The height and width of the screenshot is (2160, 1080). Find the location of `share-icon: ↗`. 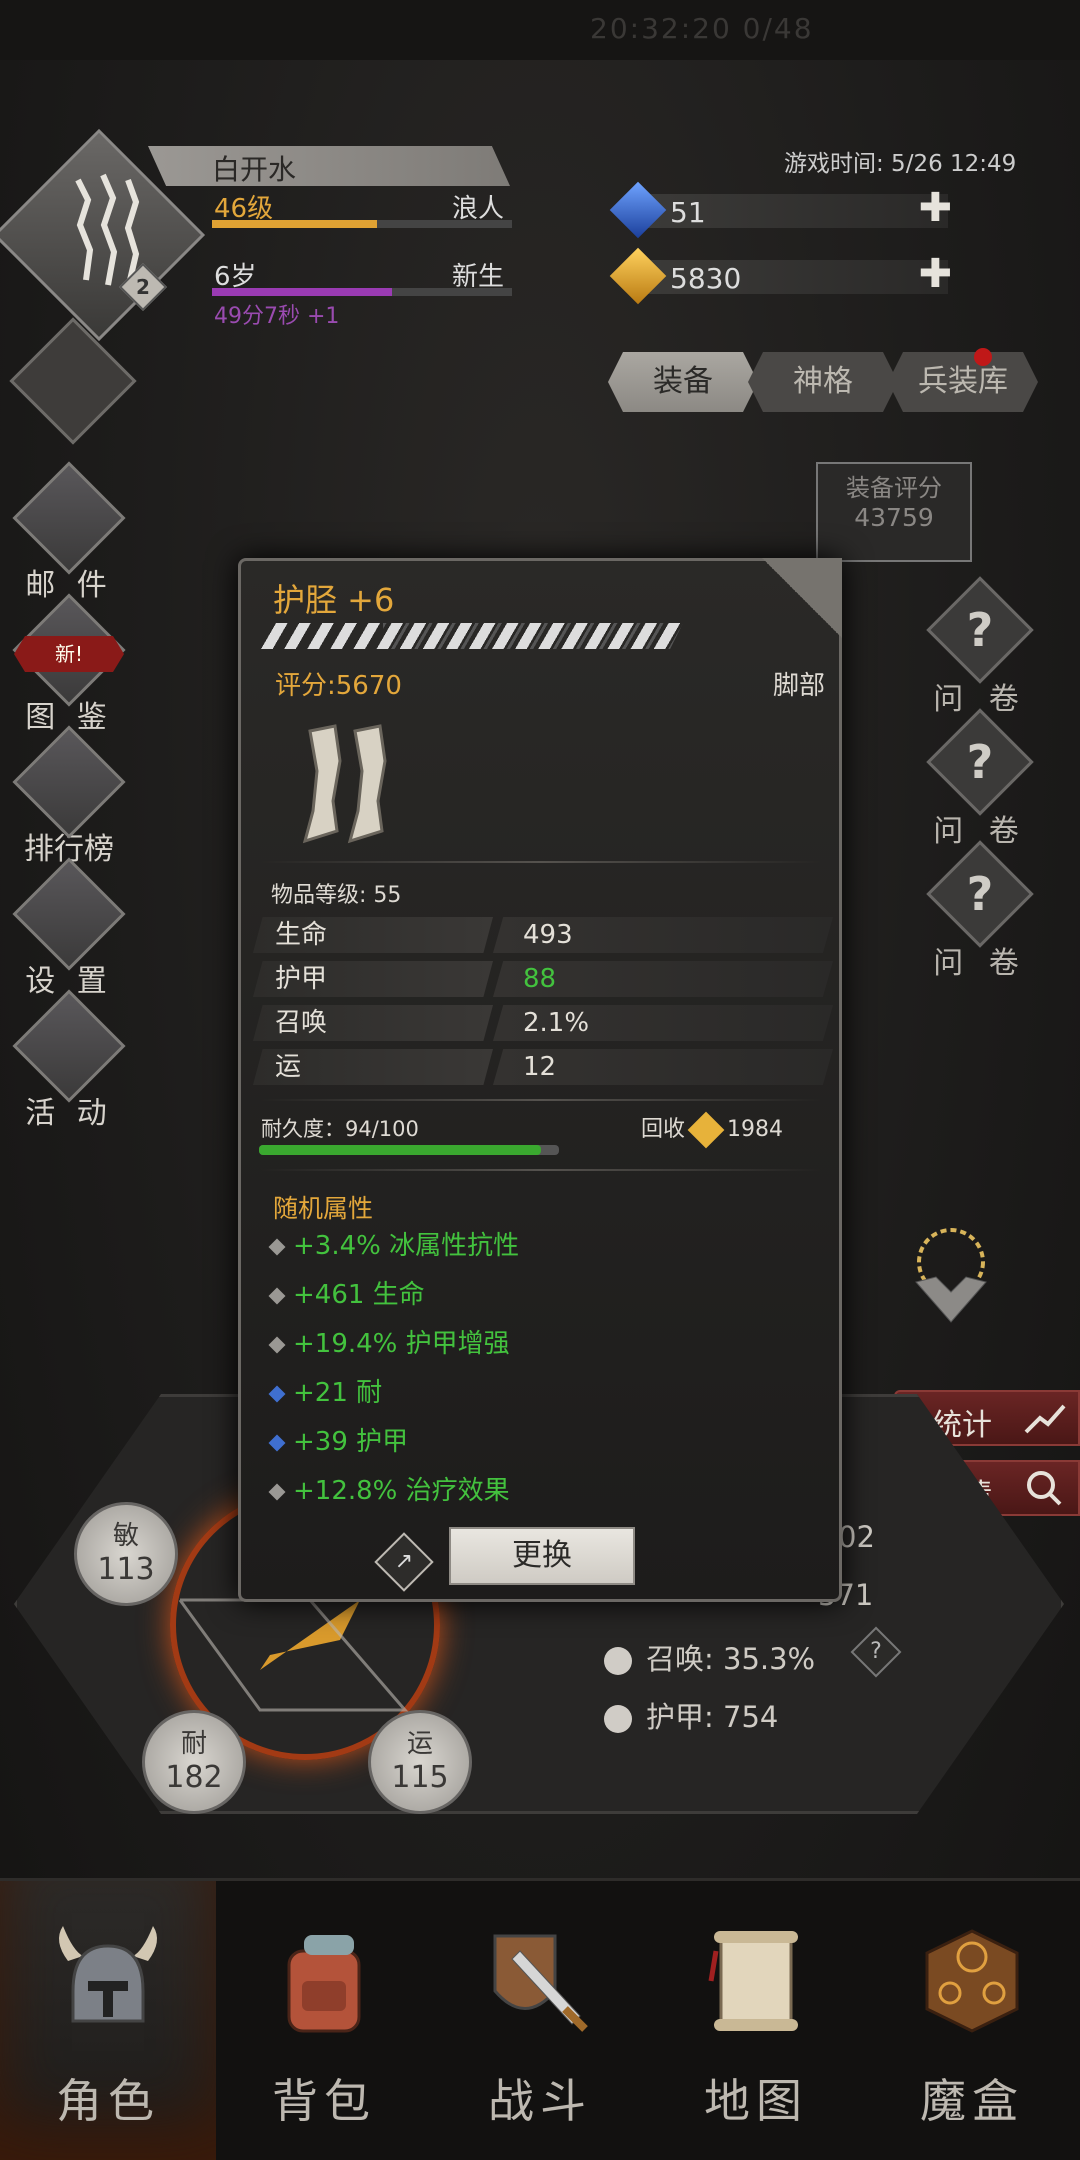

share-icon: ↗ is located at coordinates (404, 1561).